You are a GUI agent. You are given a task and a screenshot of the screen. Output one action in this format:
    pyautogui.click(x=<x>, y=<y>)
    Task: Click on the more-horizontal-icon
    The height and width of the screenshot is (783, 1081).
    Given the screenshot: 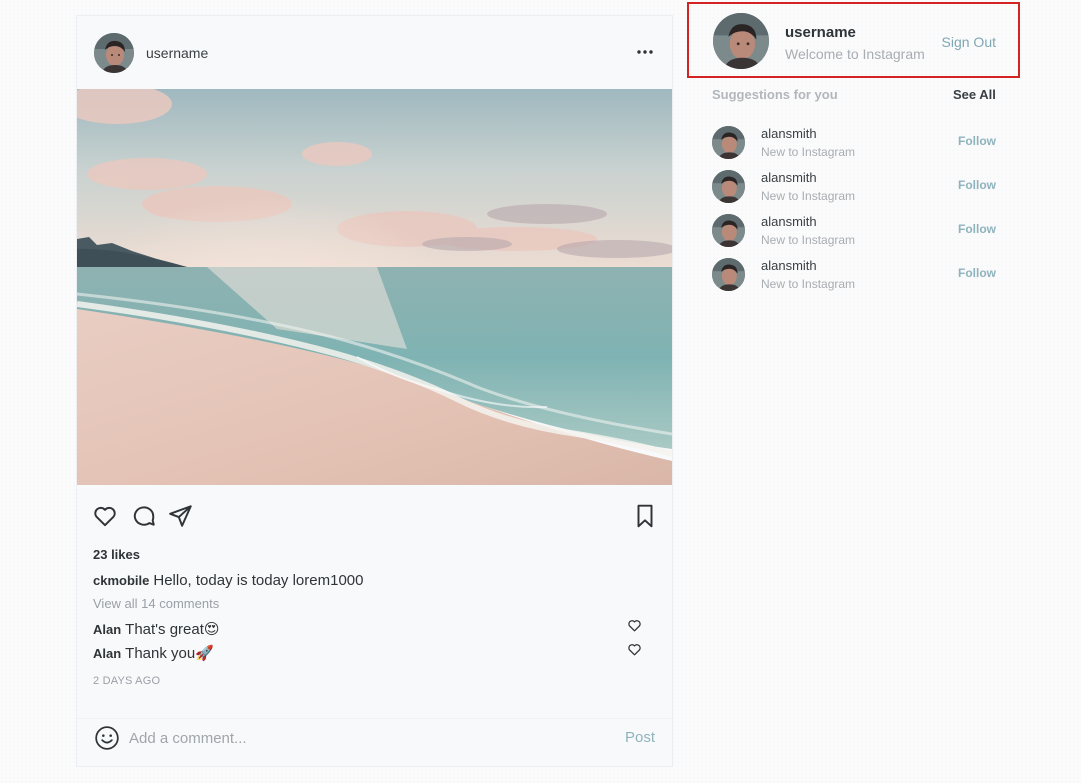 What is the action you would take?
    pyautogui.click(x=645, y=52)
    